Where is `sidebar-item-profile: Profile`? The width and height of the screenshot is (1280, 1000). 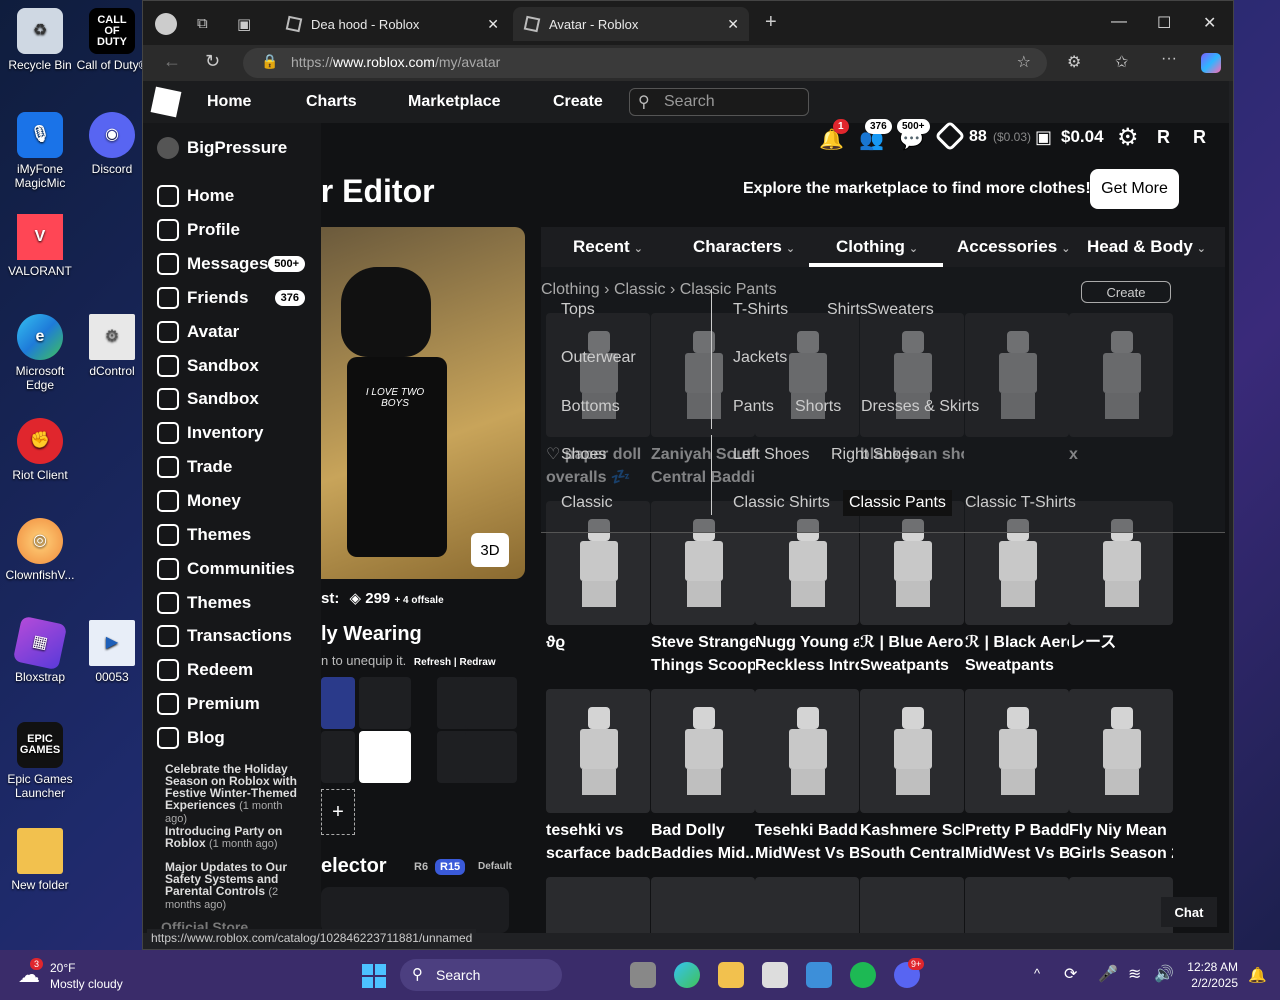
sidebar-item-profile: Profile is located at coordinates (237, 230).